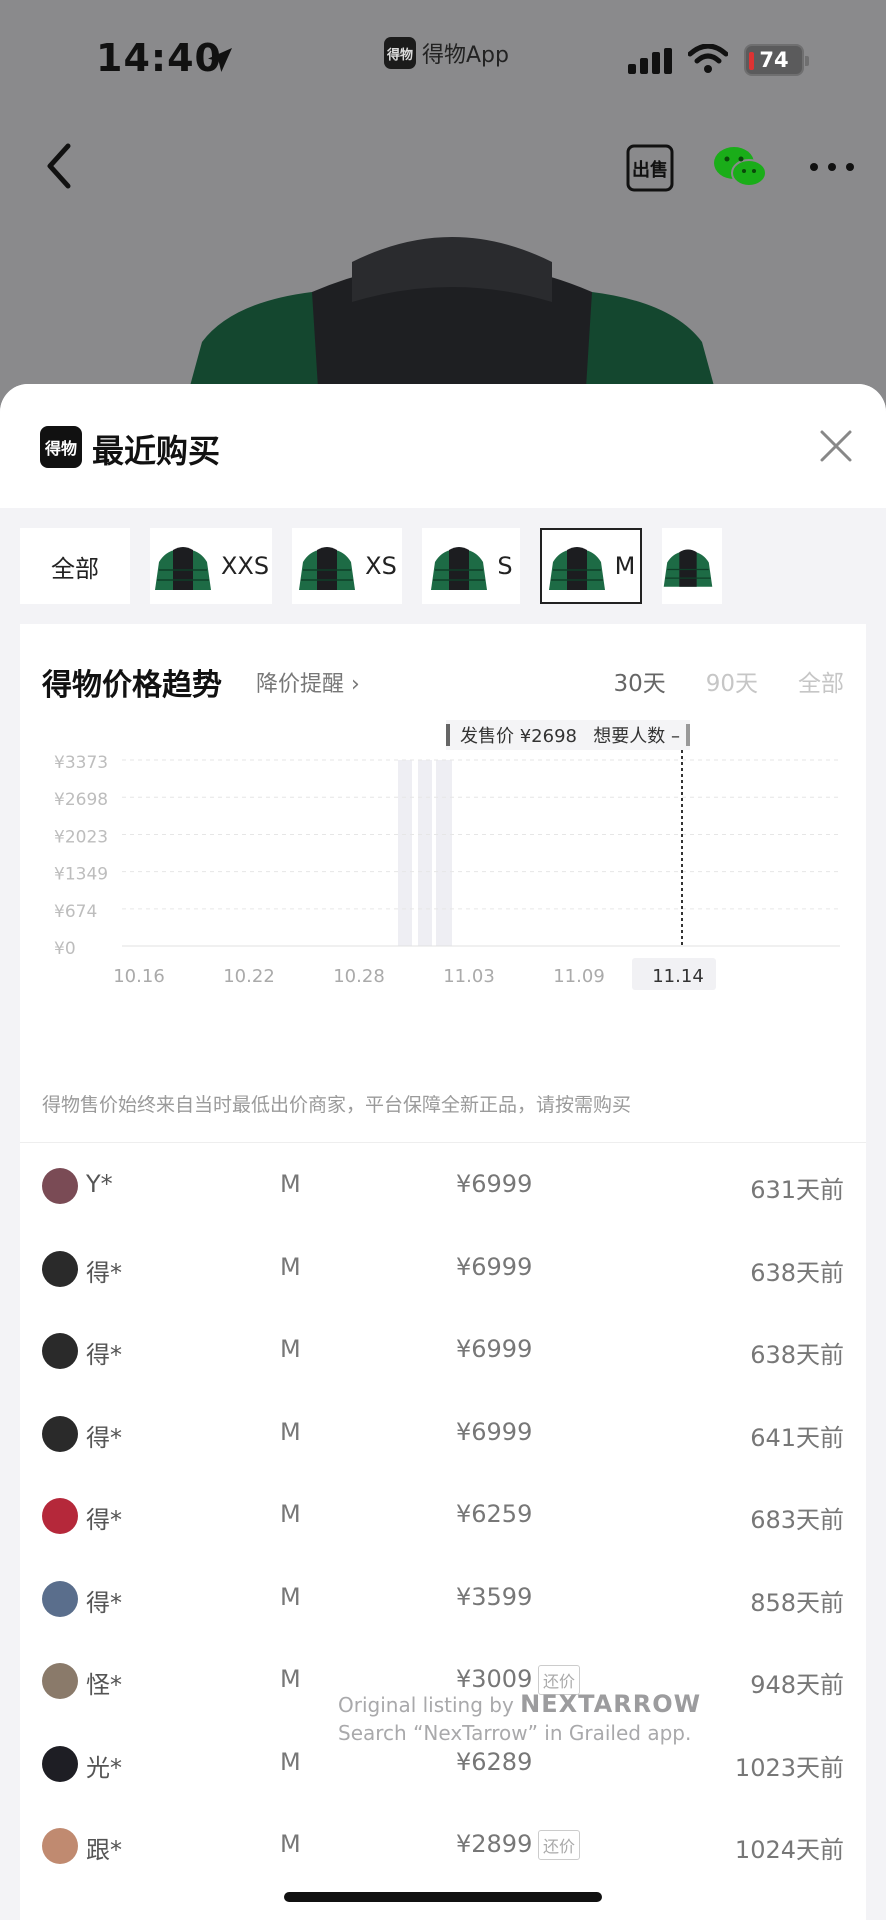 Image resolution: width=886 pixels, height=1920 pixels. I want to click on sell-label: 出售, so click(650, 170).